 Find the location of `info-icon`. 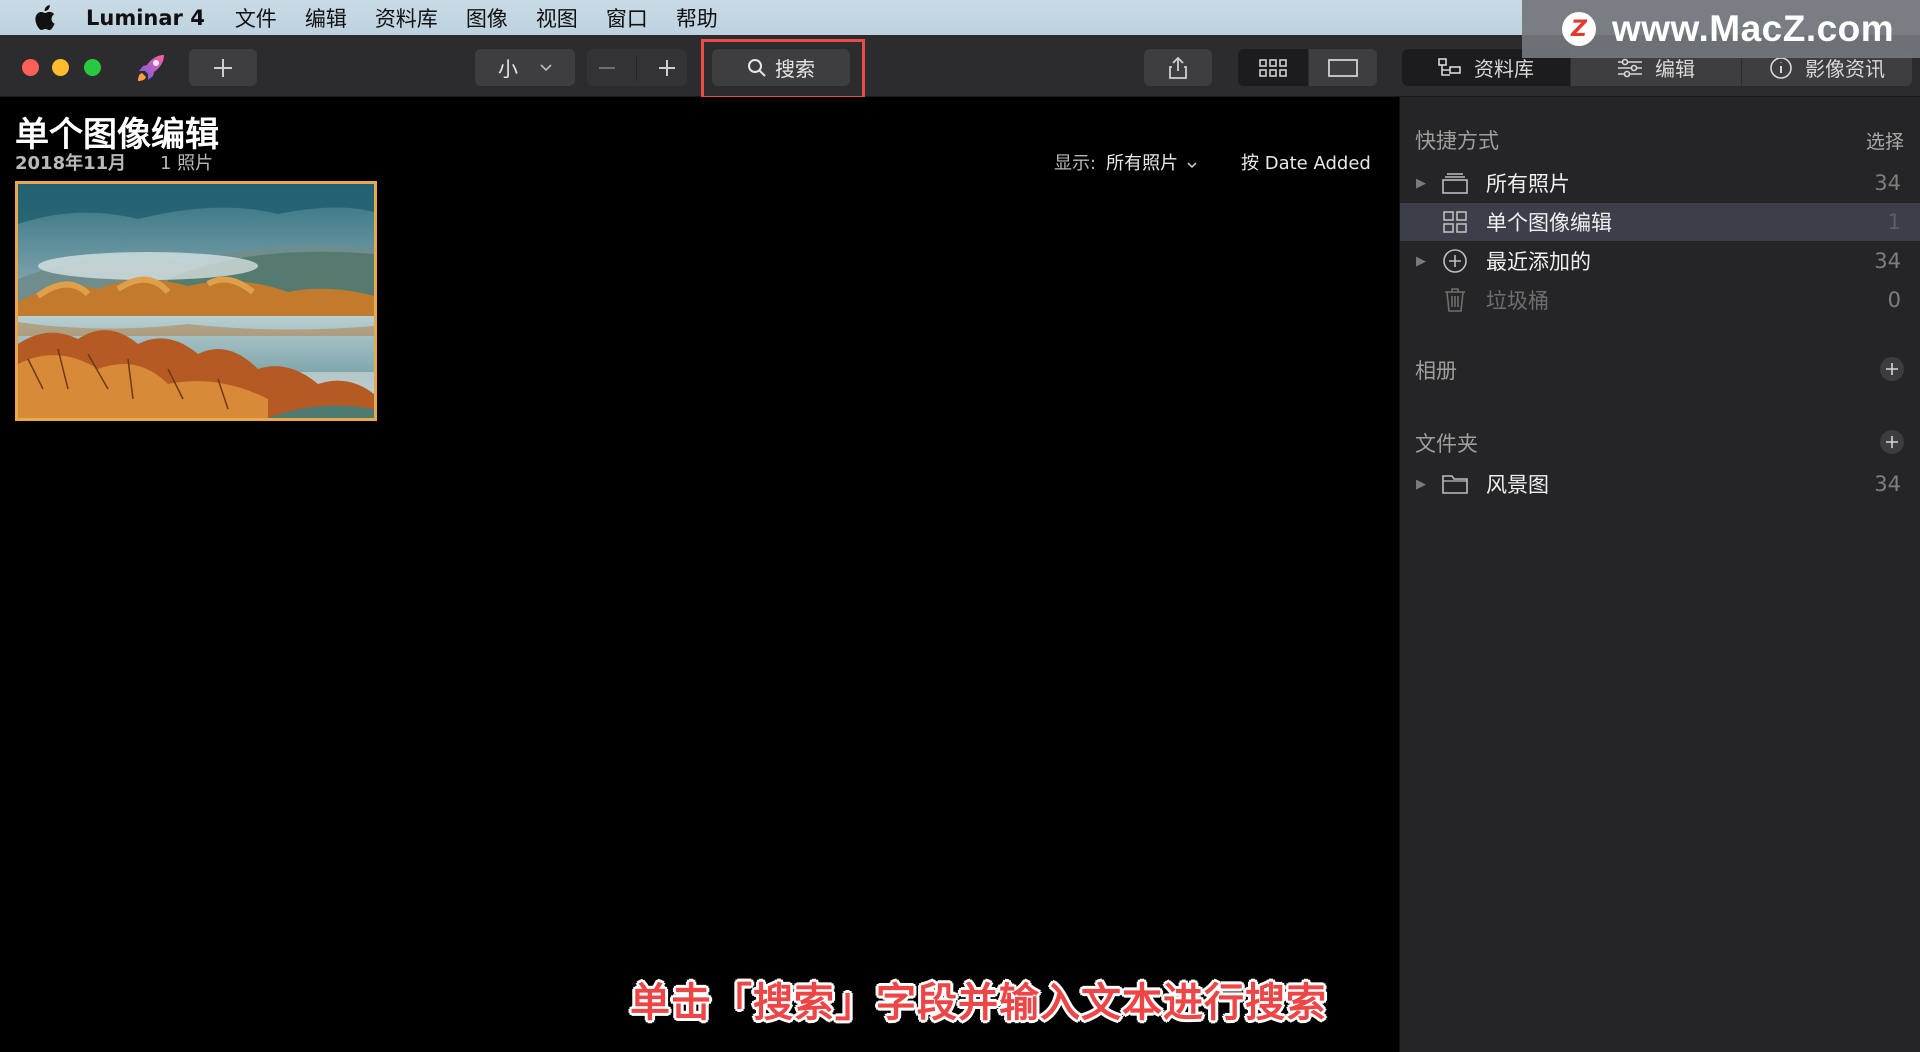

info-icon is located at coordinates (1781, 67).